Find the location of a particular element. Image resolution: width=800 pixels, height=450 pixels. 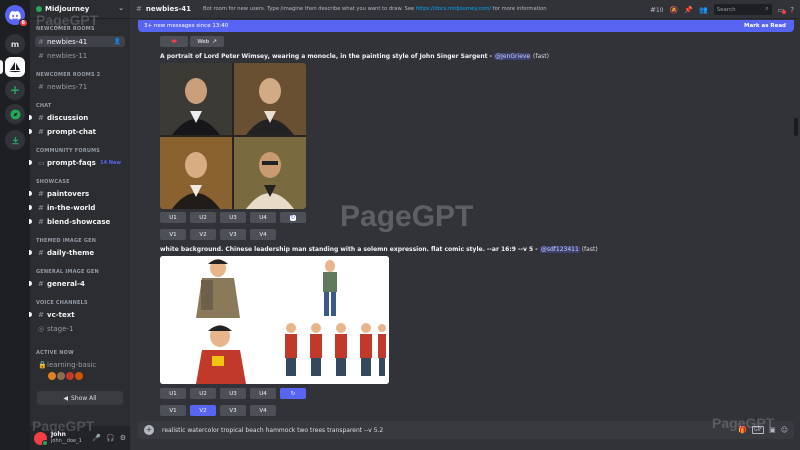

heart-reaction-button: ❤ is located at coordinates (174, 41).